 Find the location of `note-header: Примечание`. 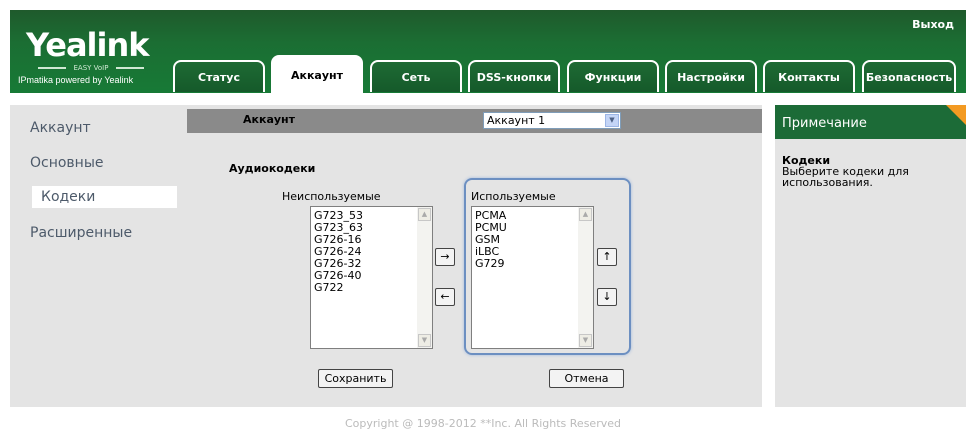

note-header: Примечание is located at coordinates (870, 122).